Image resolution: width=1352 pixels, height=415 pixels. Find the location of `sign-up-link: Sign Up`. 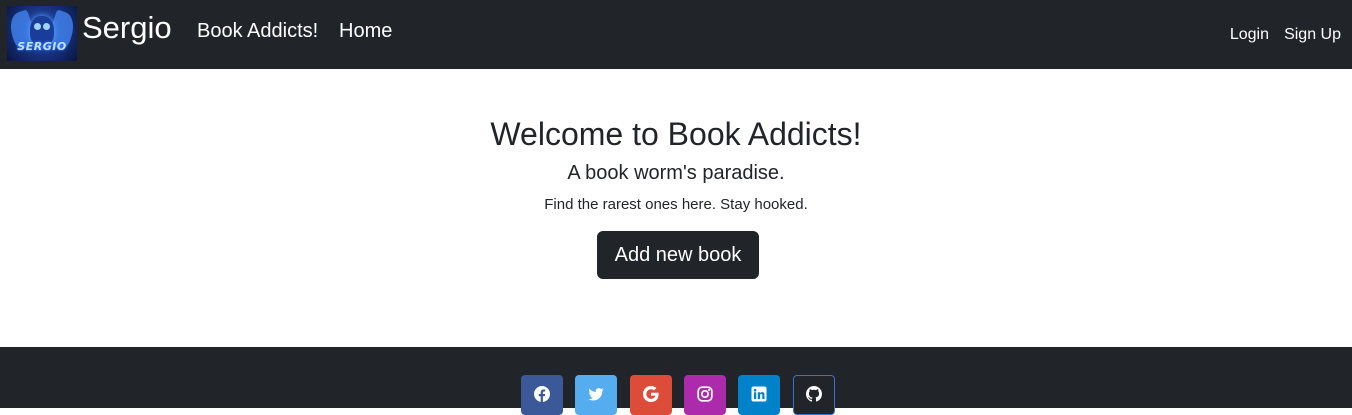

sign-up-link: Sign Up is located at coordinates (1312, 35).